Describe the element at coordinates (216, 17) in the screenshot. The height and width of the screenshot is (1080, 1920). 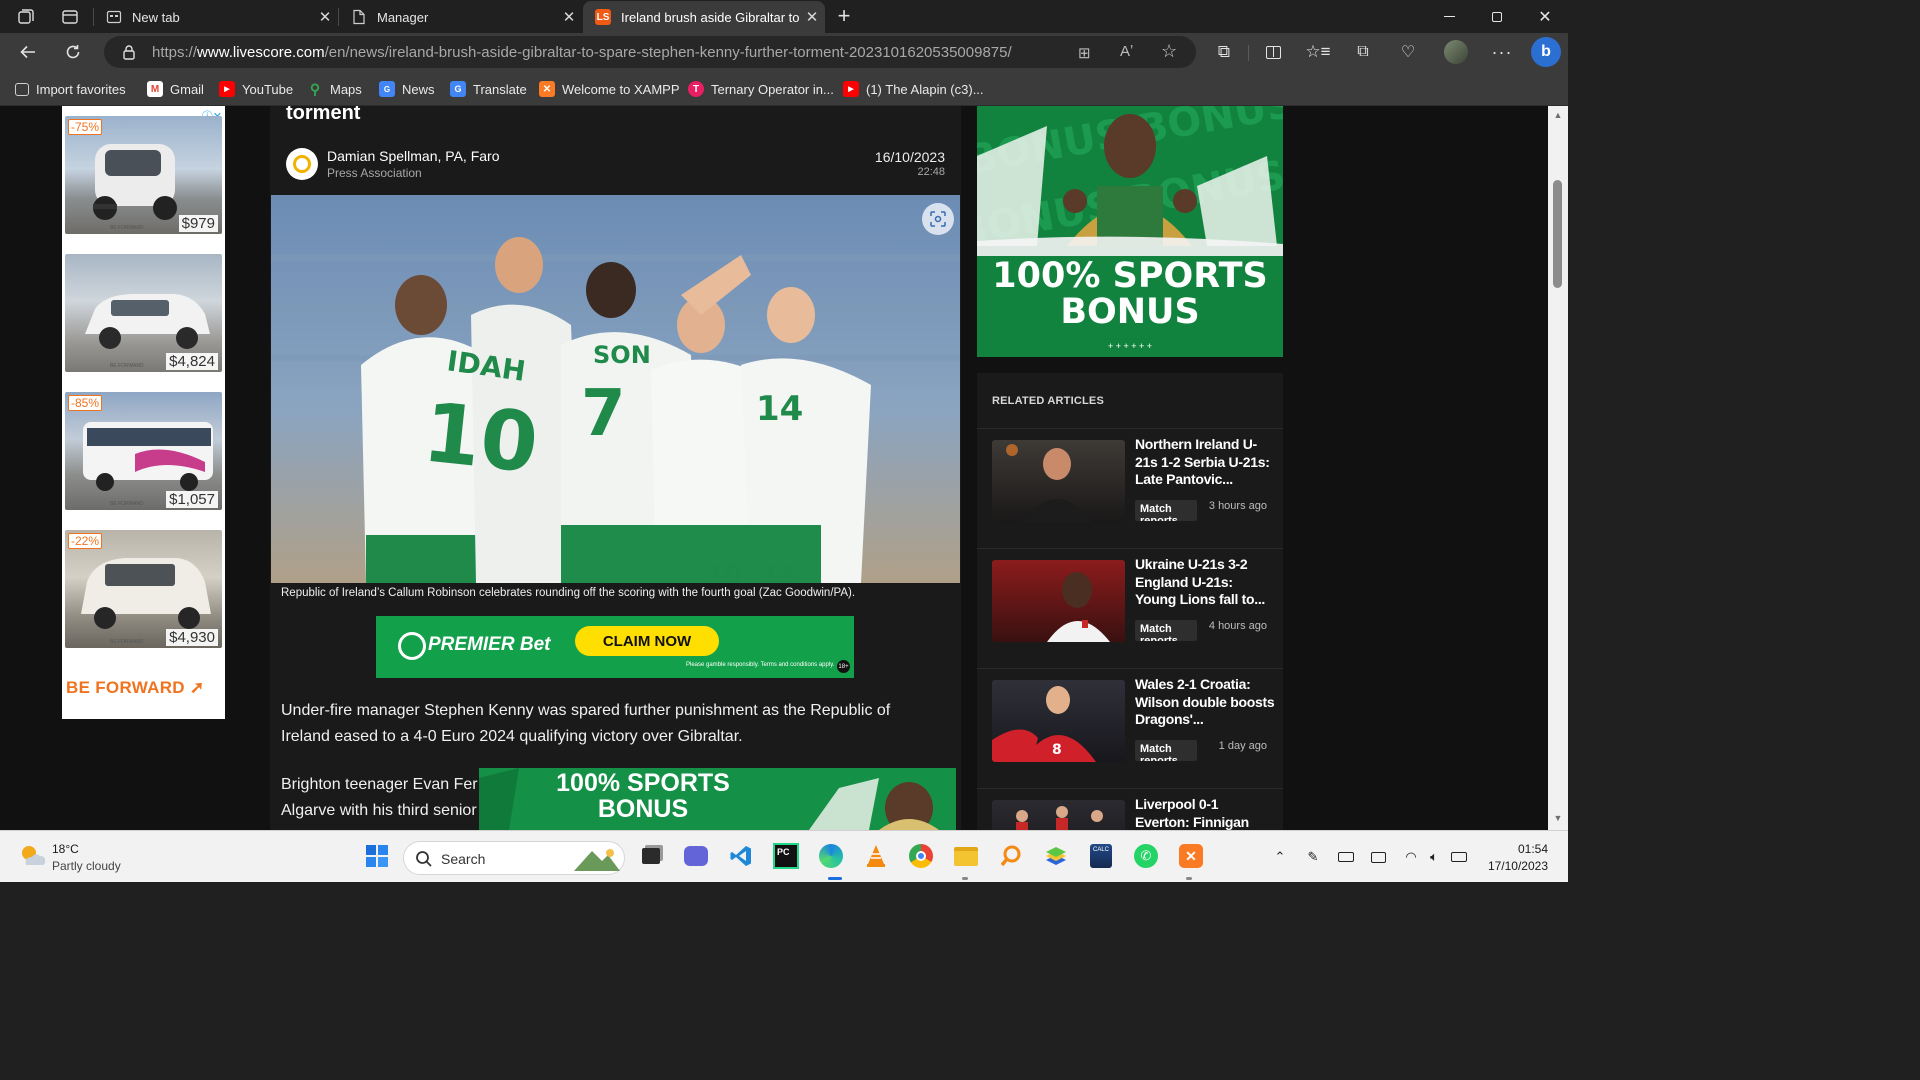
I see `tab-new-tab: New tab ✕` at that location.